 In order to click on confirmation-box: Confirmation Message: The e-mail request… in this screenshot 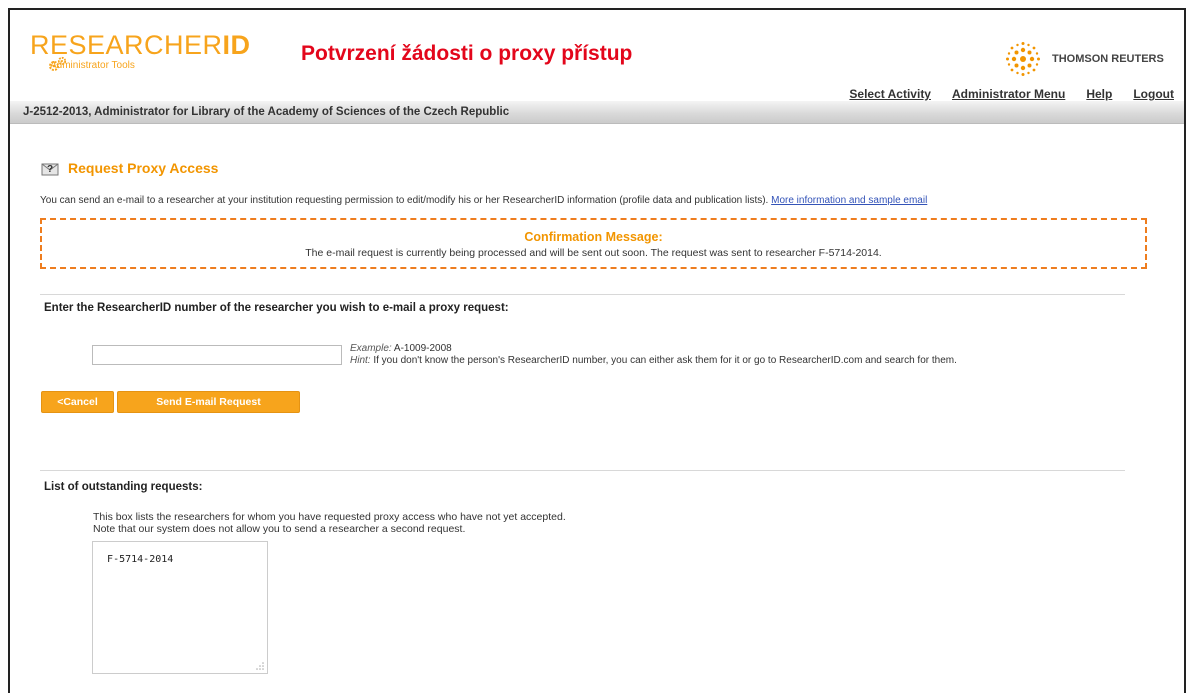, I will do `click(593, 243)`.